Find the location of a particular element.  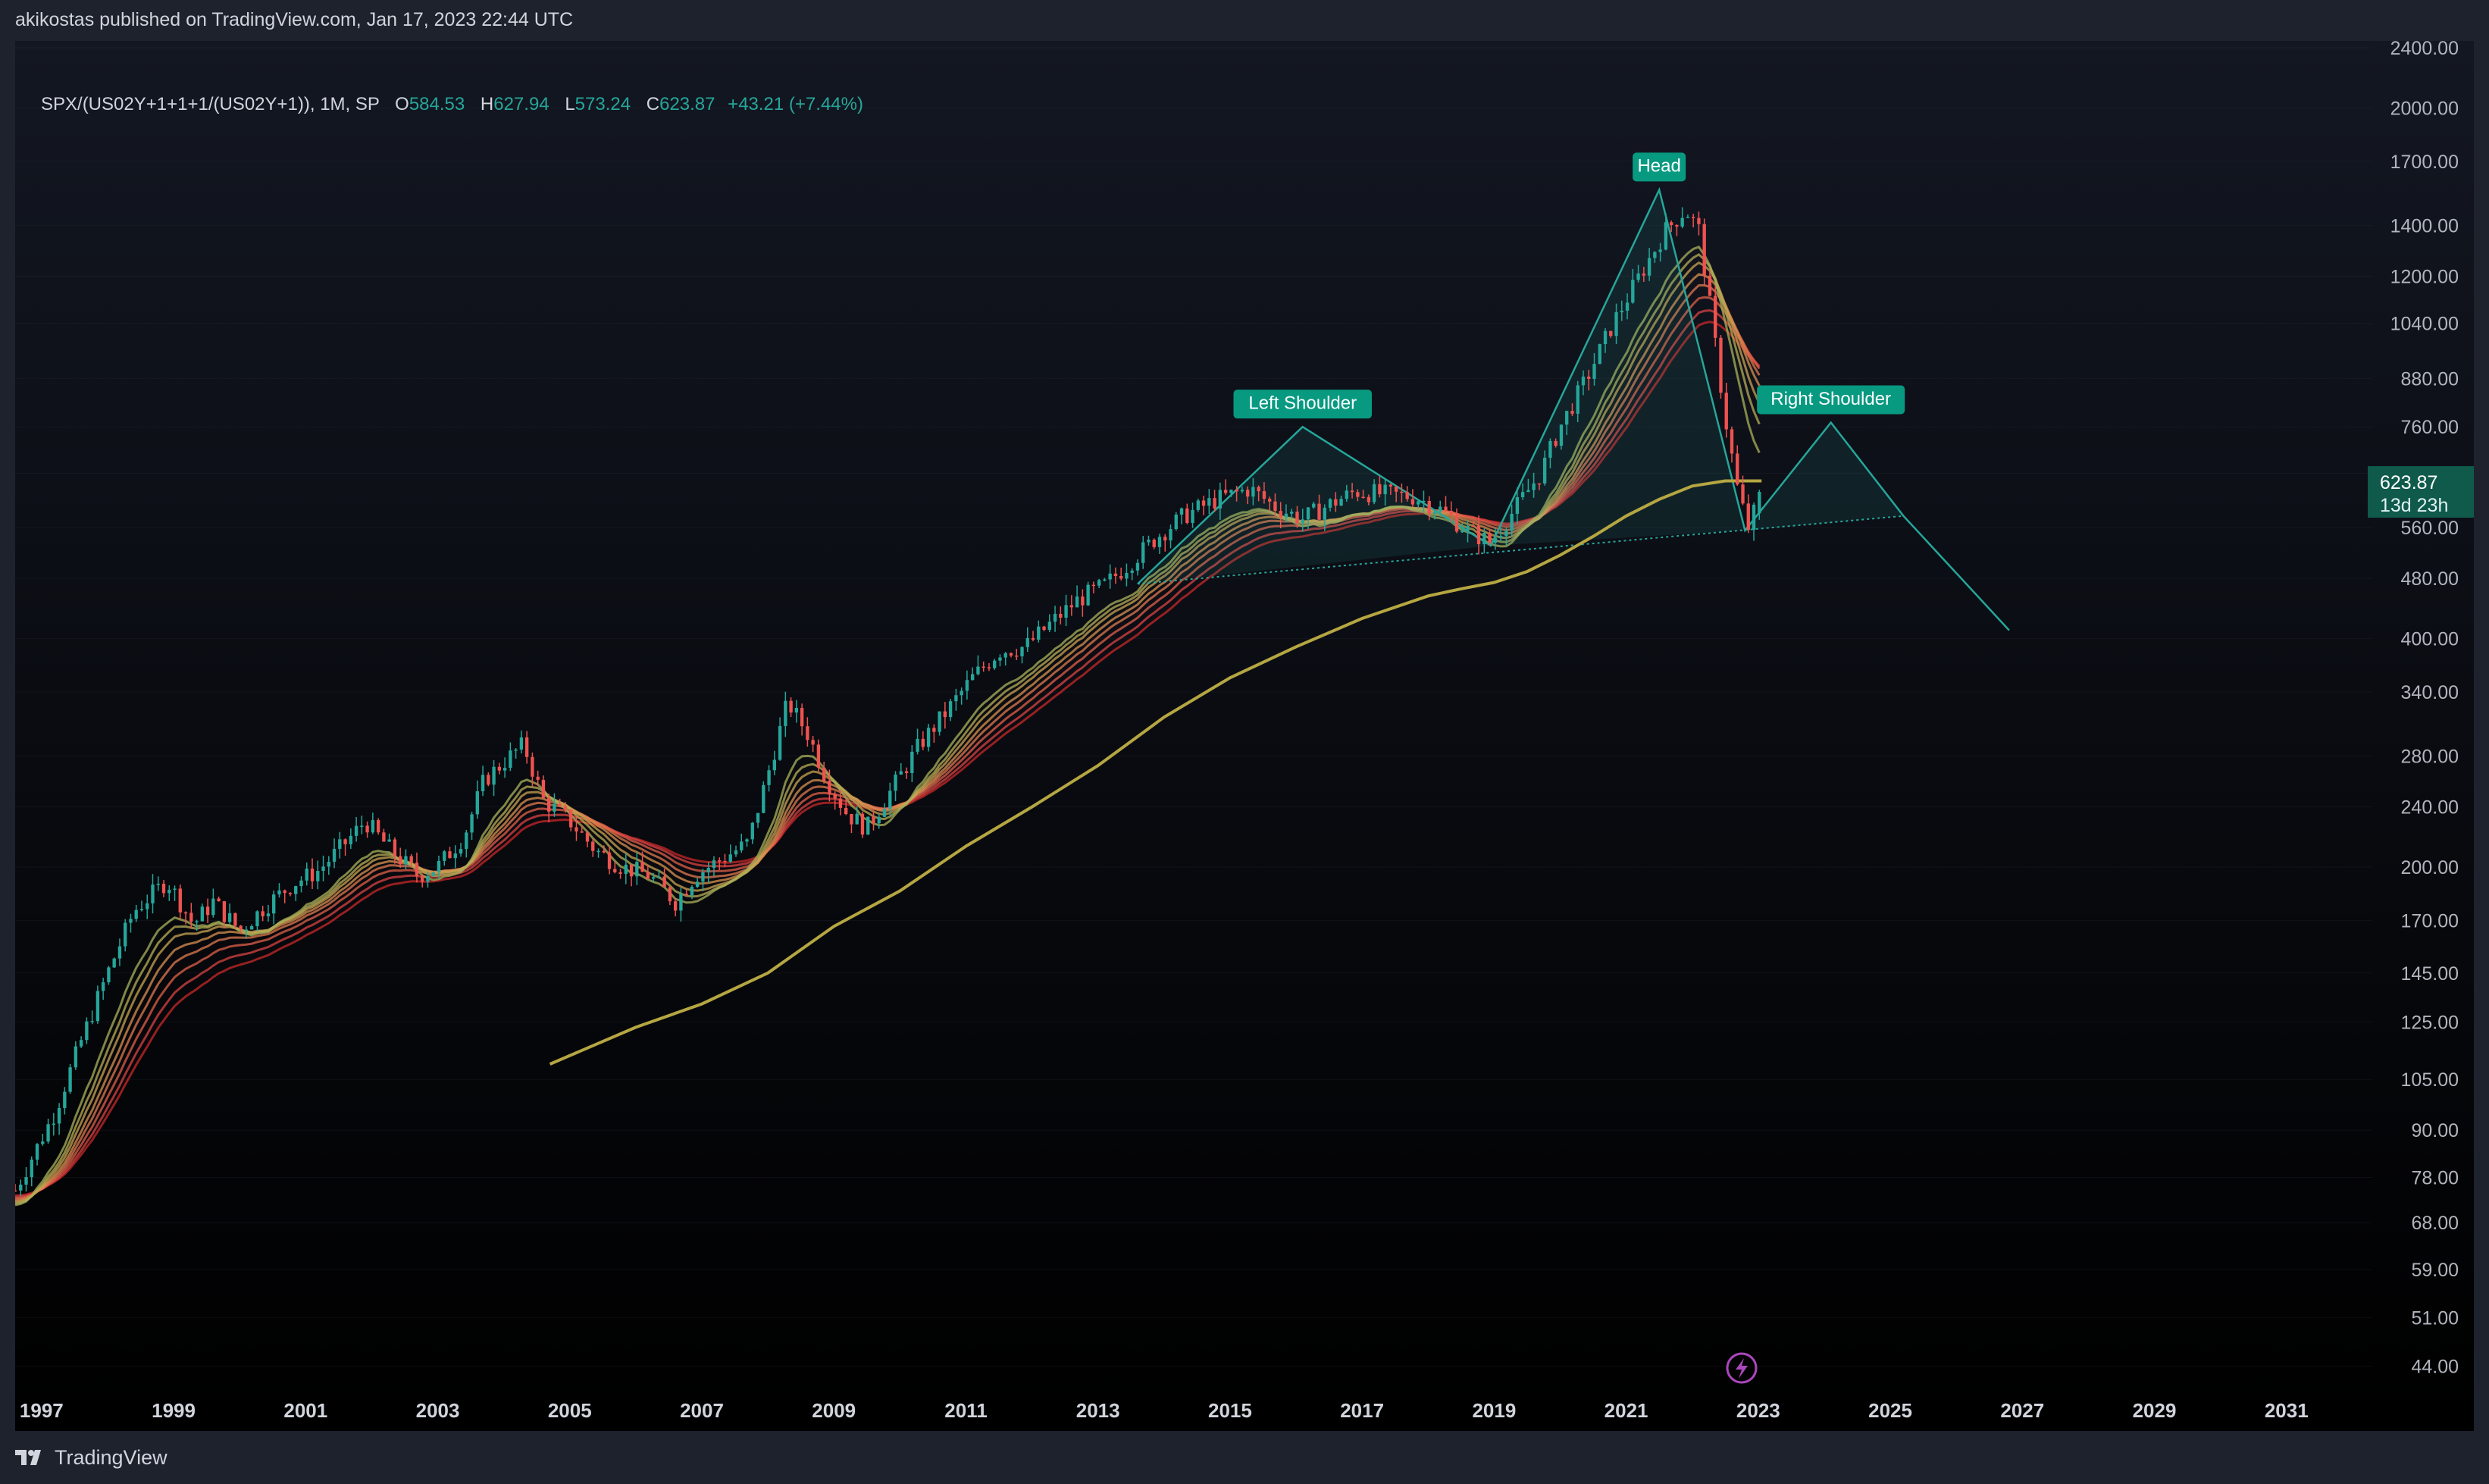

x-tick-label: 2005 is located at coordinates (570, 1411).